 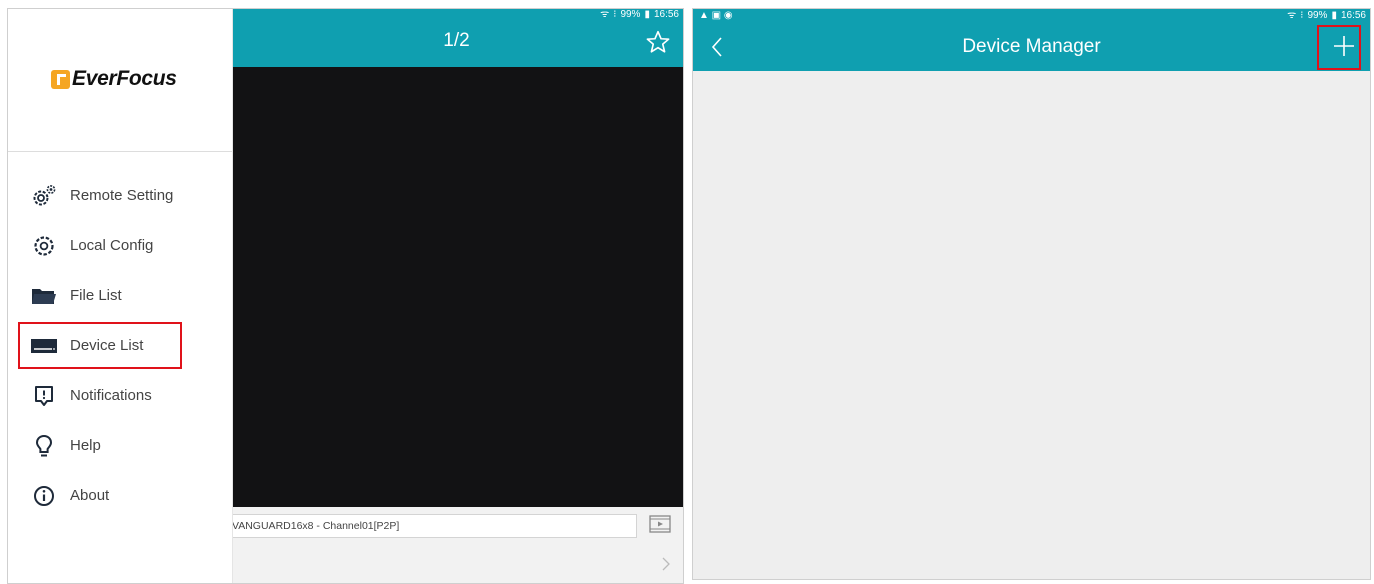 What do you see at coordinates (107, 345) in the screenshot?
I see `menu-item-label: Device List` at bounding box center [107, 345].